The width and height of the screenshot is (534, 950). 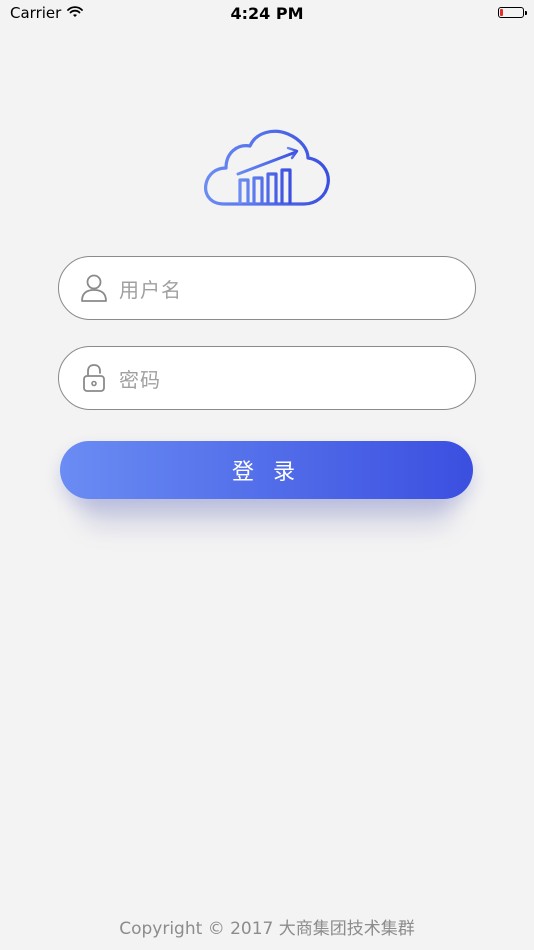 I want to click on lock-icon, so click(x=94, y=378).